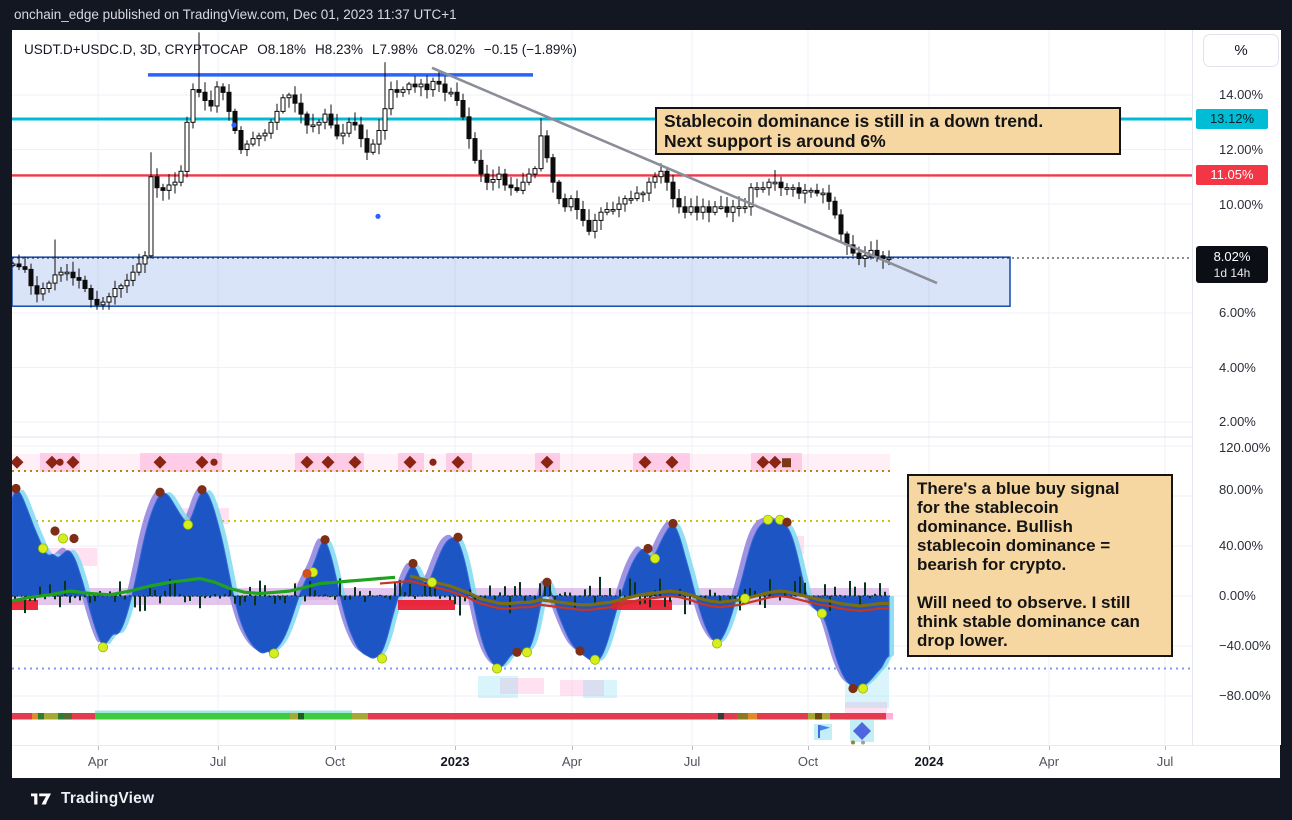 This screenshot has height=820, width=1292. Describe the element at coordinates (995, 526) in the screenshot. I see `buy-signal-annotation-line: dominance. Bullish` at that location.